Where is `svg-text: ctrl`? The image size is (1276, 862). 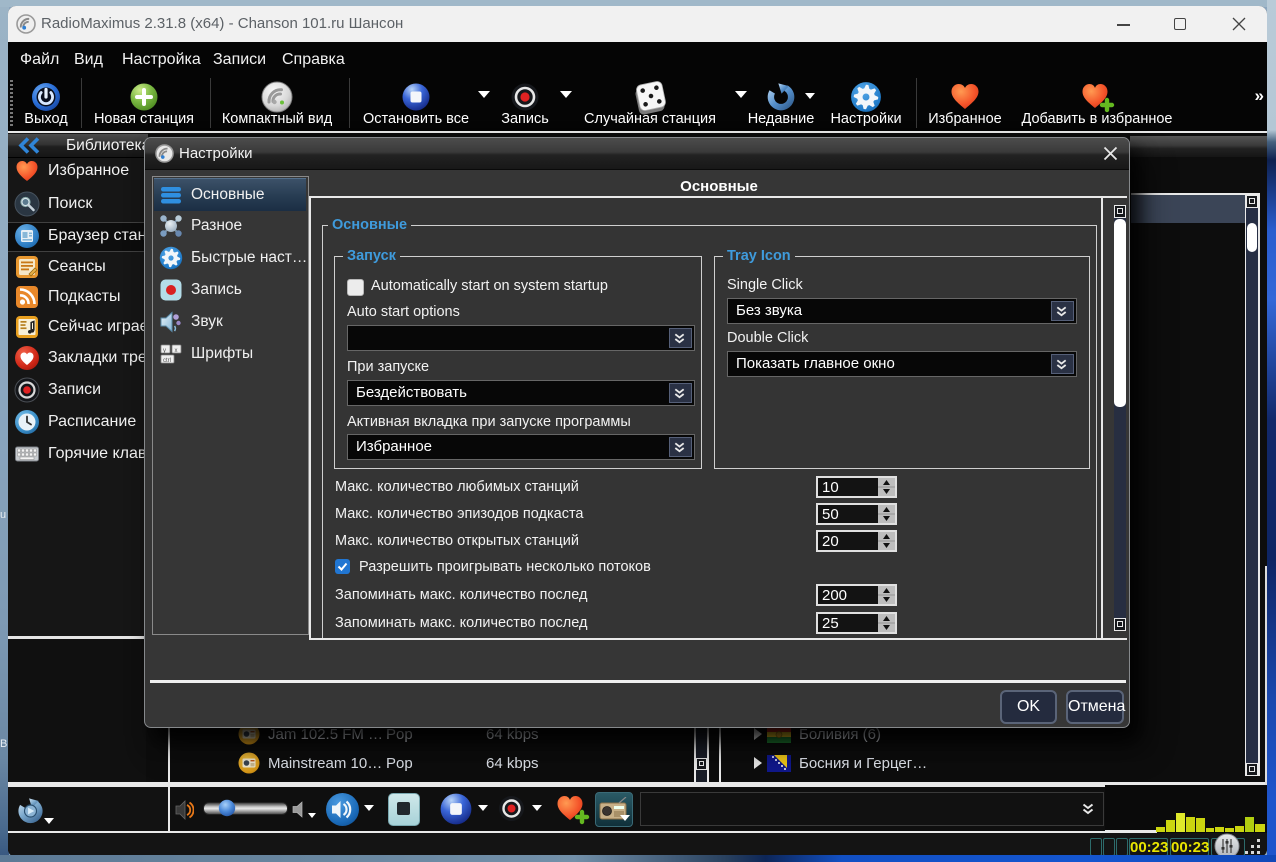 svg-text: ctrl is located at coordinates (167, 361).